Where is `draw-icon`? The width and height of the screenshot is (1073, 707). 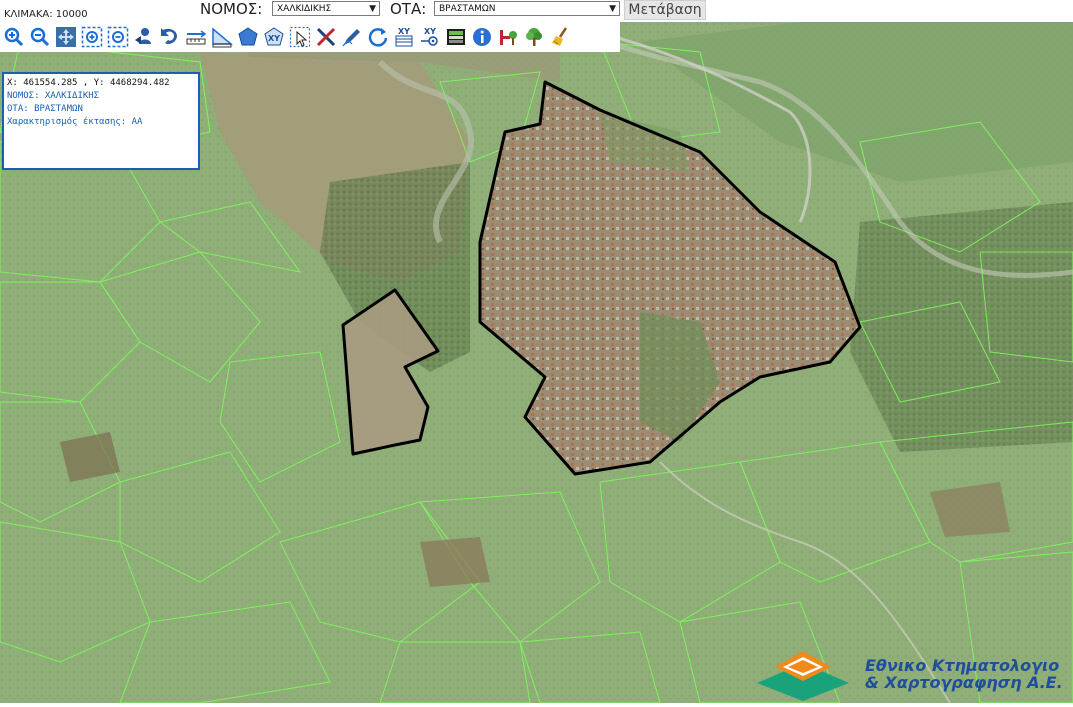
draw-icon is located at coordinates (352, 37).